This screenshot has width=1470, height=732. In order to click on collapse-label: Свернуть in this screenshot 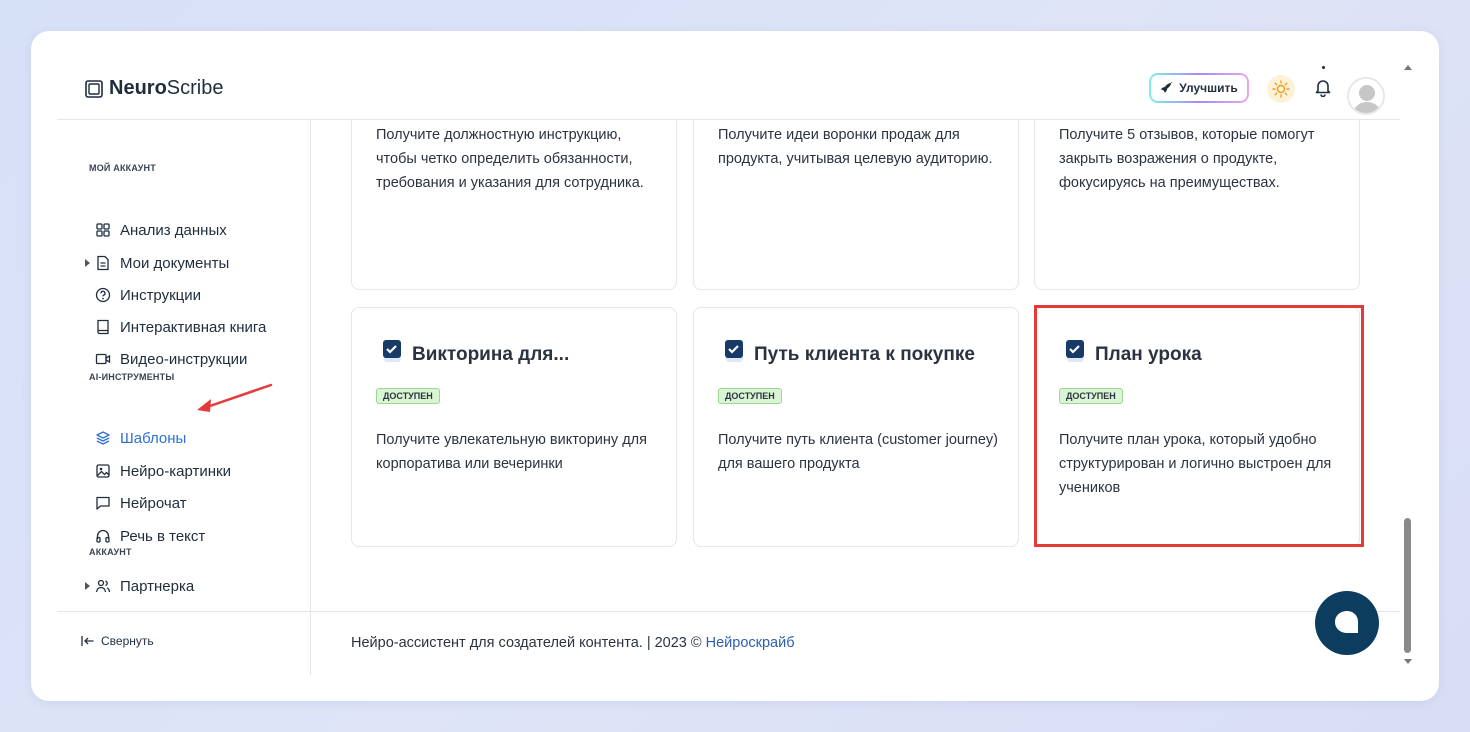, I will do `click(127, 641)`.